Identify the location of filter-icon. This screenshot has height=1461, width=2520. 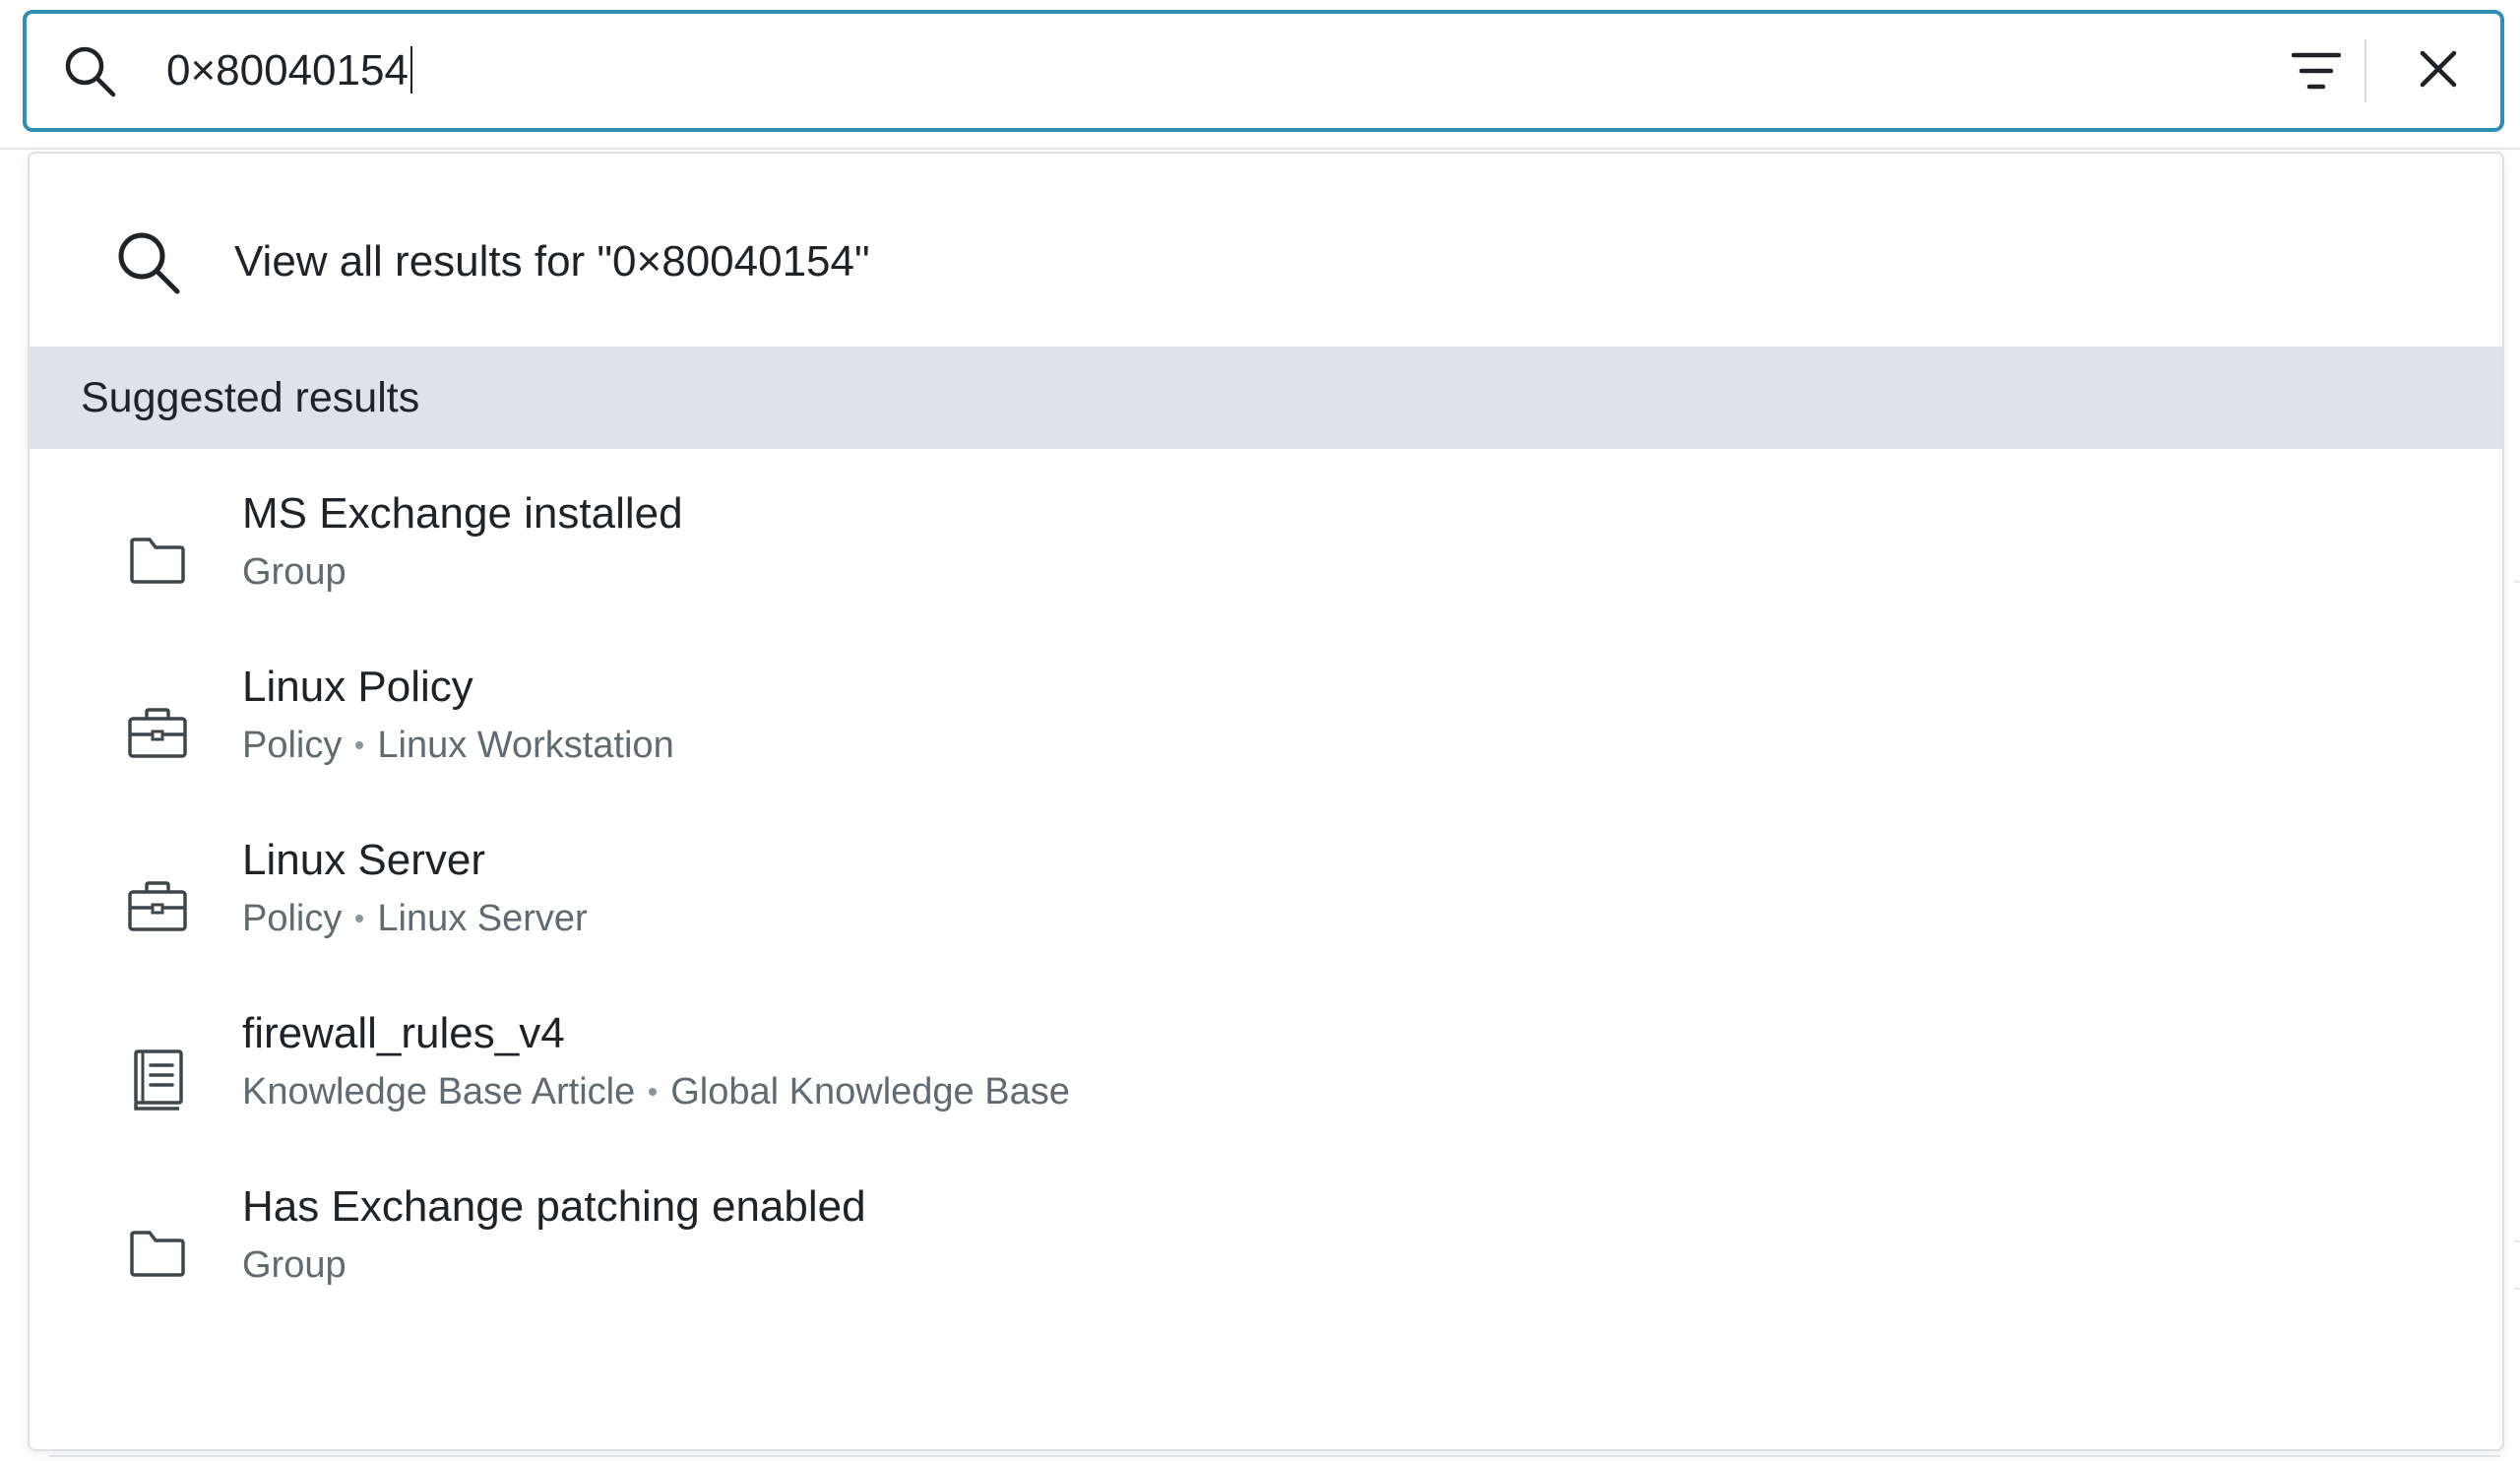
(2316, 71).